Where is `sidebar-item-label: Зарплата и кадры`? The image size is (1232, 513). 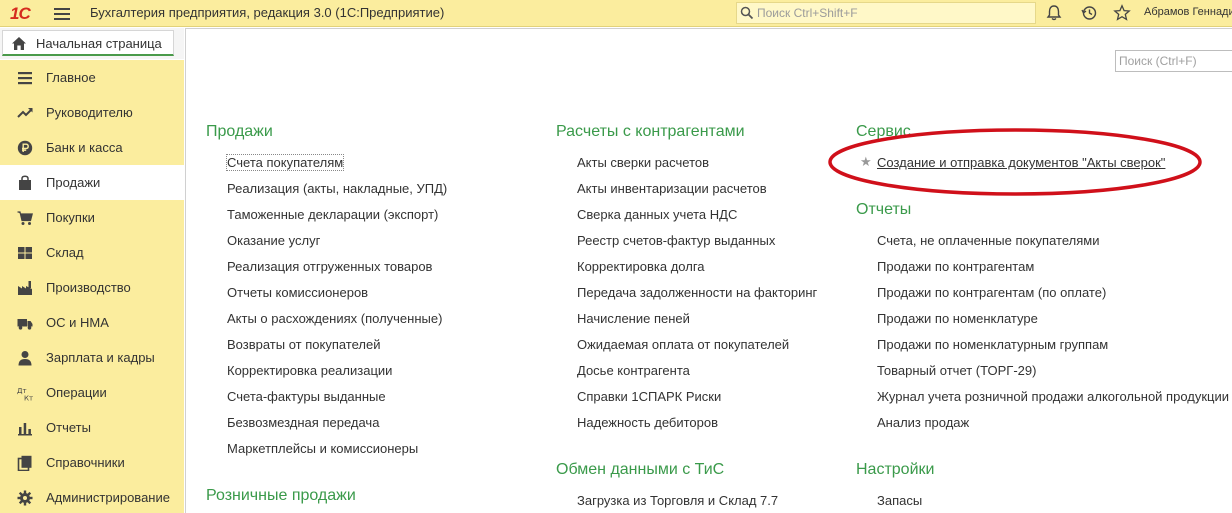 sidebar-item-label: Зарплата и кадры is located at coordinates (100, 357).